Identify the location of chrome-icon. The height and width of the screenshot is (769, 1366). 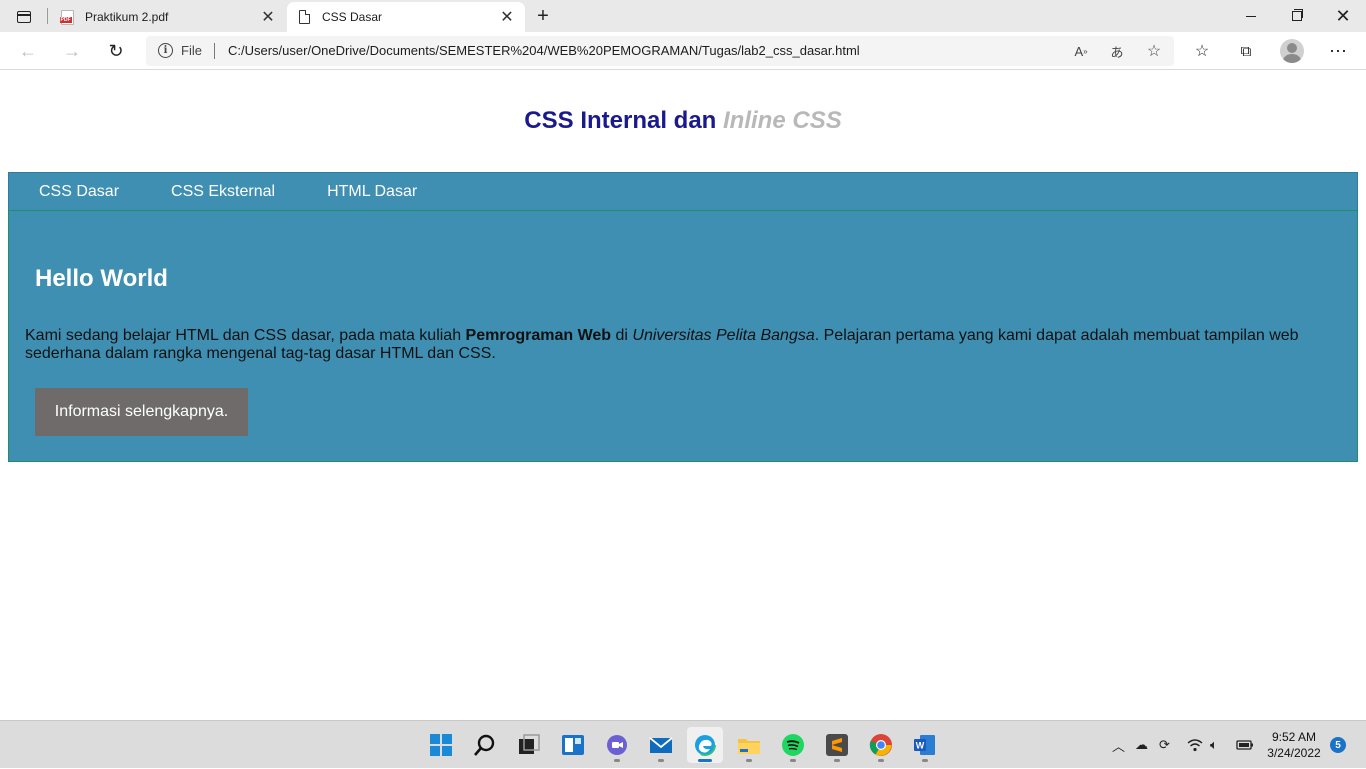
(881, 745).